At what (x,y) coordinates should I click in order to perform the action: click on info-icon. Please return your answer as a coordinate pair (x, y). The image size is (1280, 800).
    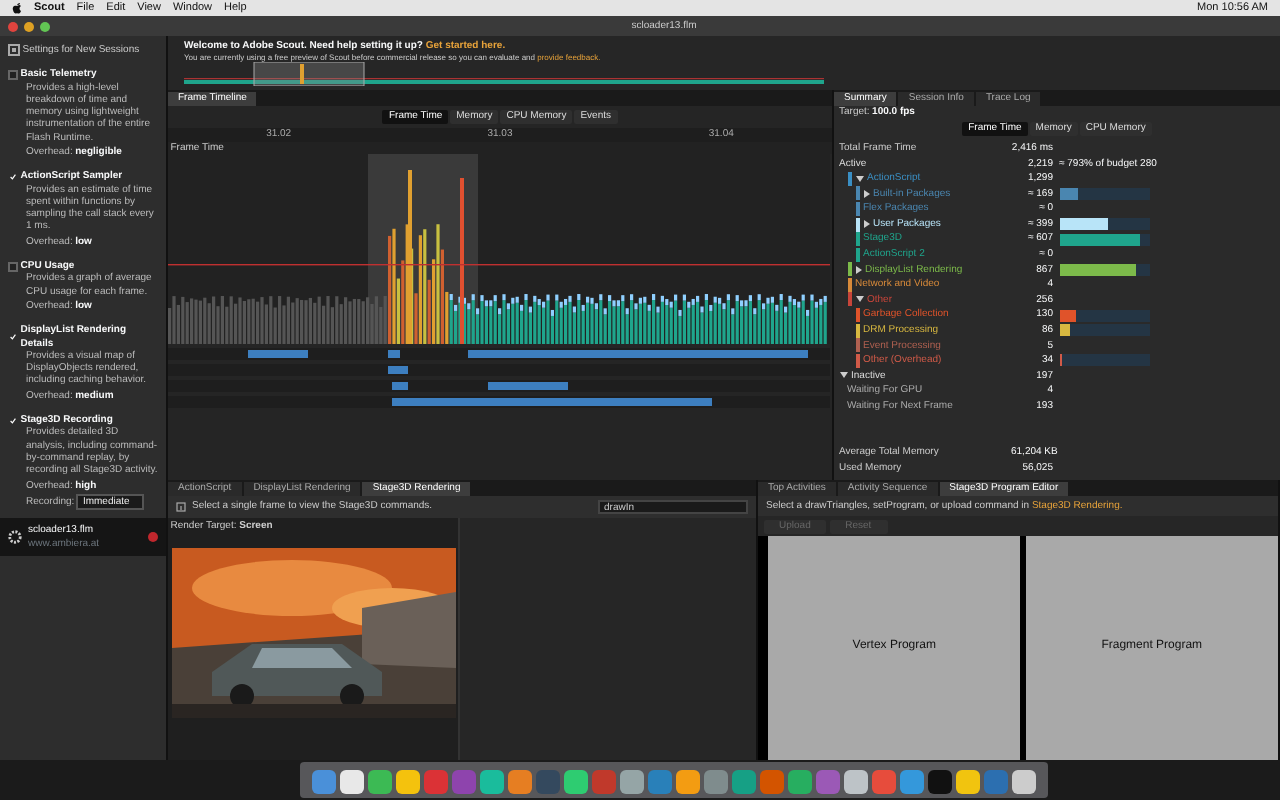
    Looking at the image, I should click on (181, 507).